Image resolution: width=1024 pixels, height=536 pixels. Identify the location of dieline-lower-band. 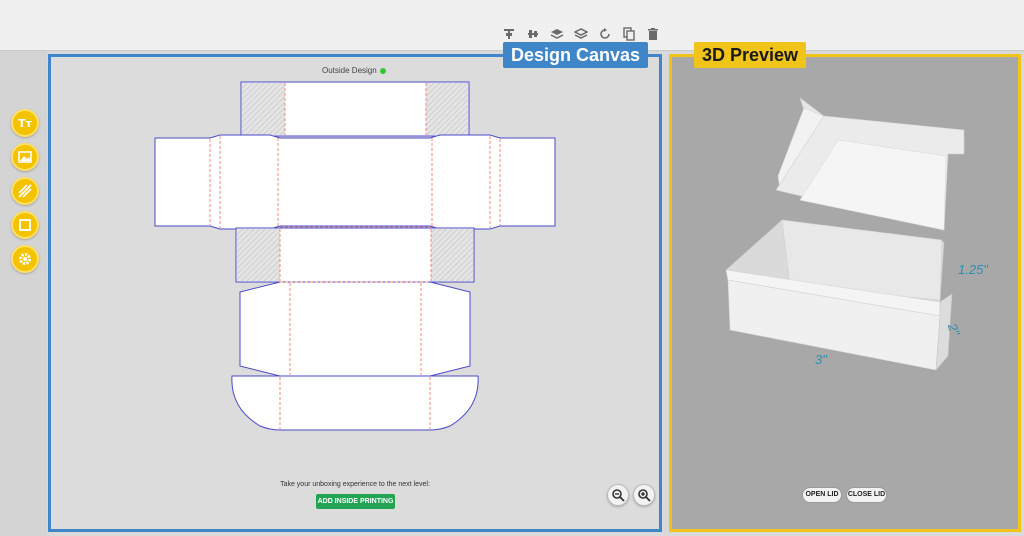
(355, 254).